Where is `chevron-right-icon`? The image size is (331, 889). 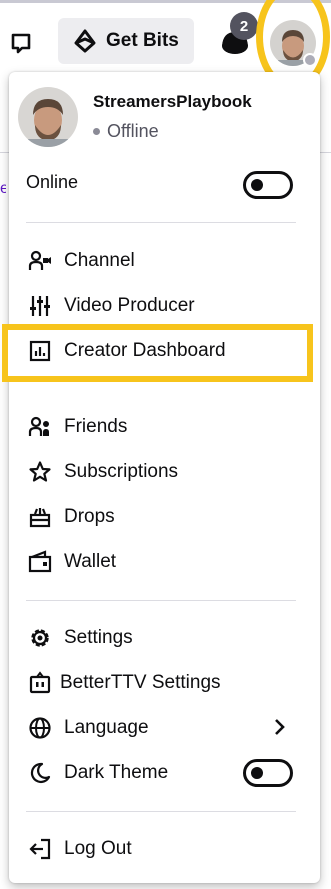
chevron-right-icon is located at coordinates (280, 727).